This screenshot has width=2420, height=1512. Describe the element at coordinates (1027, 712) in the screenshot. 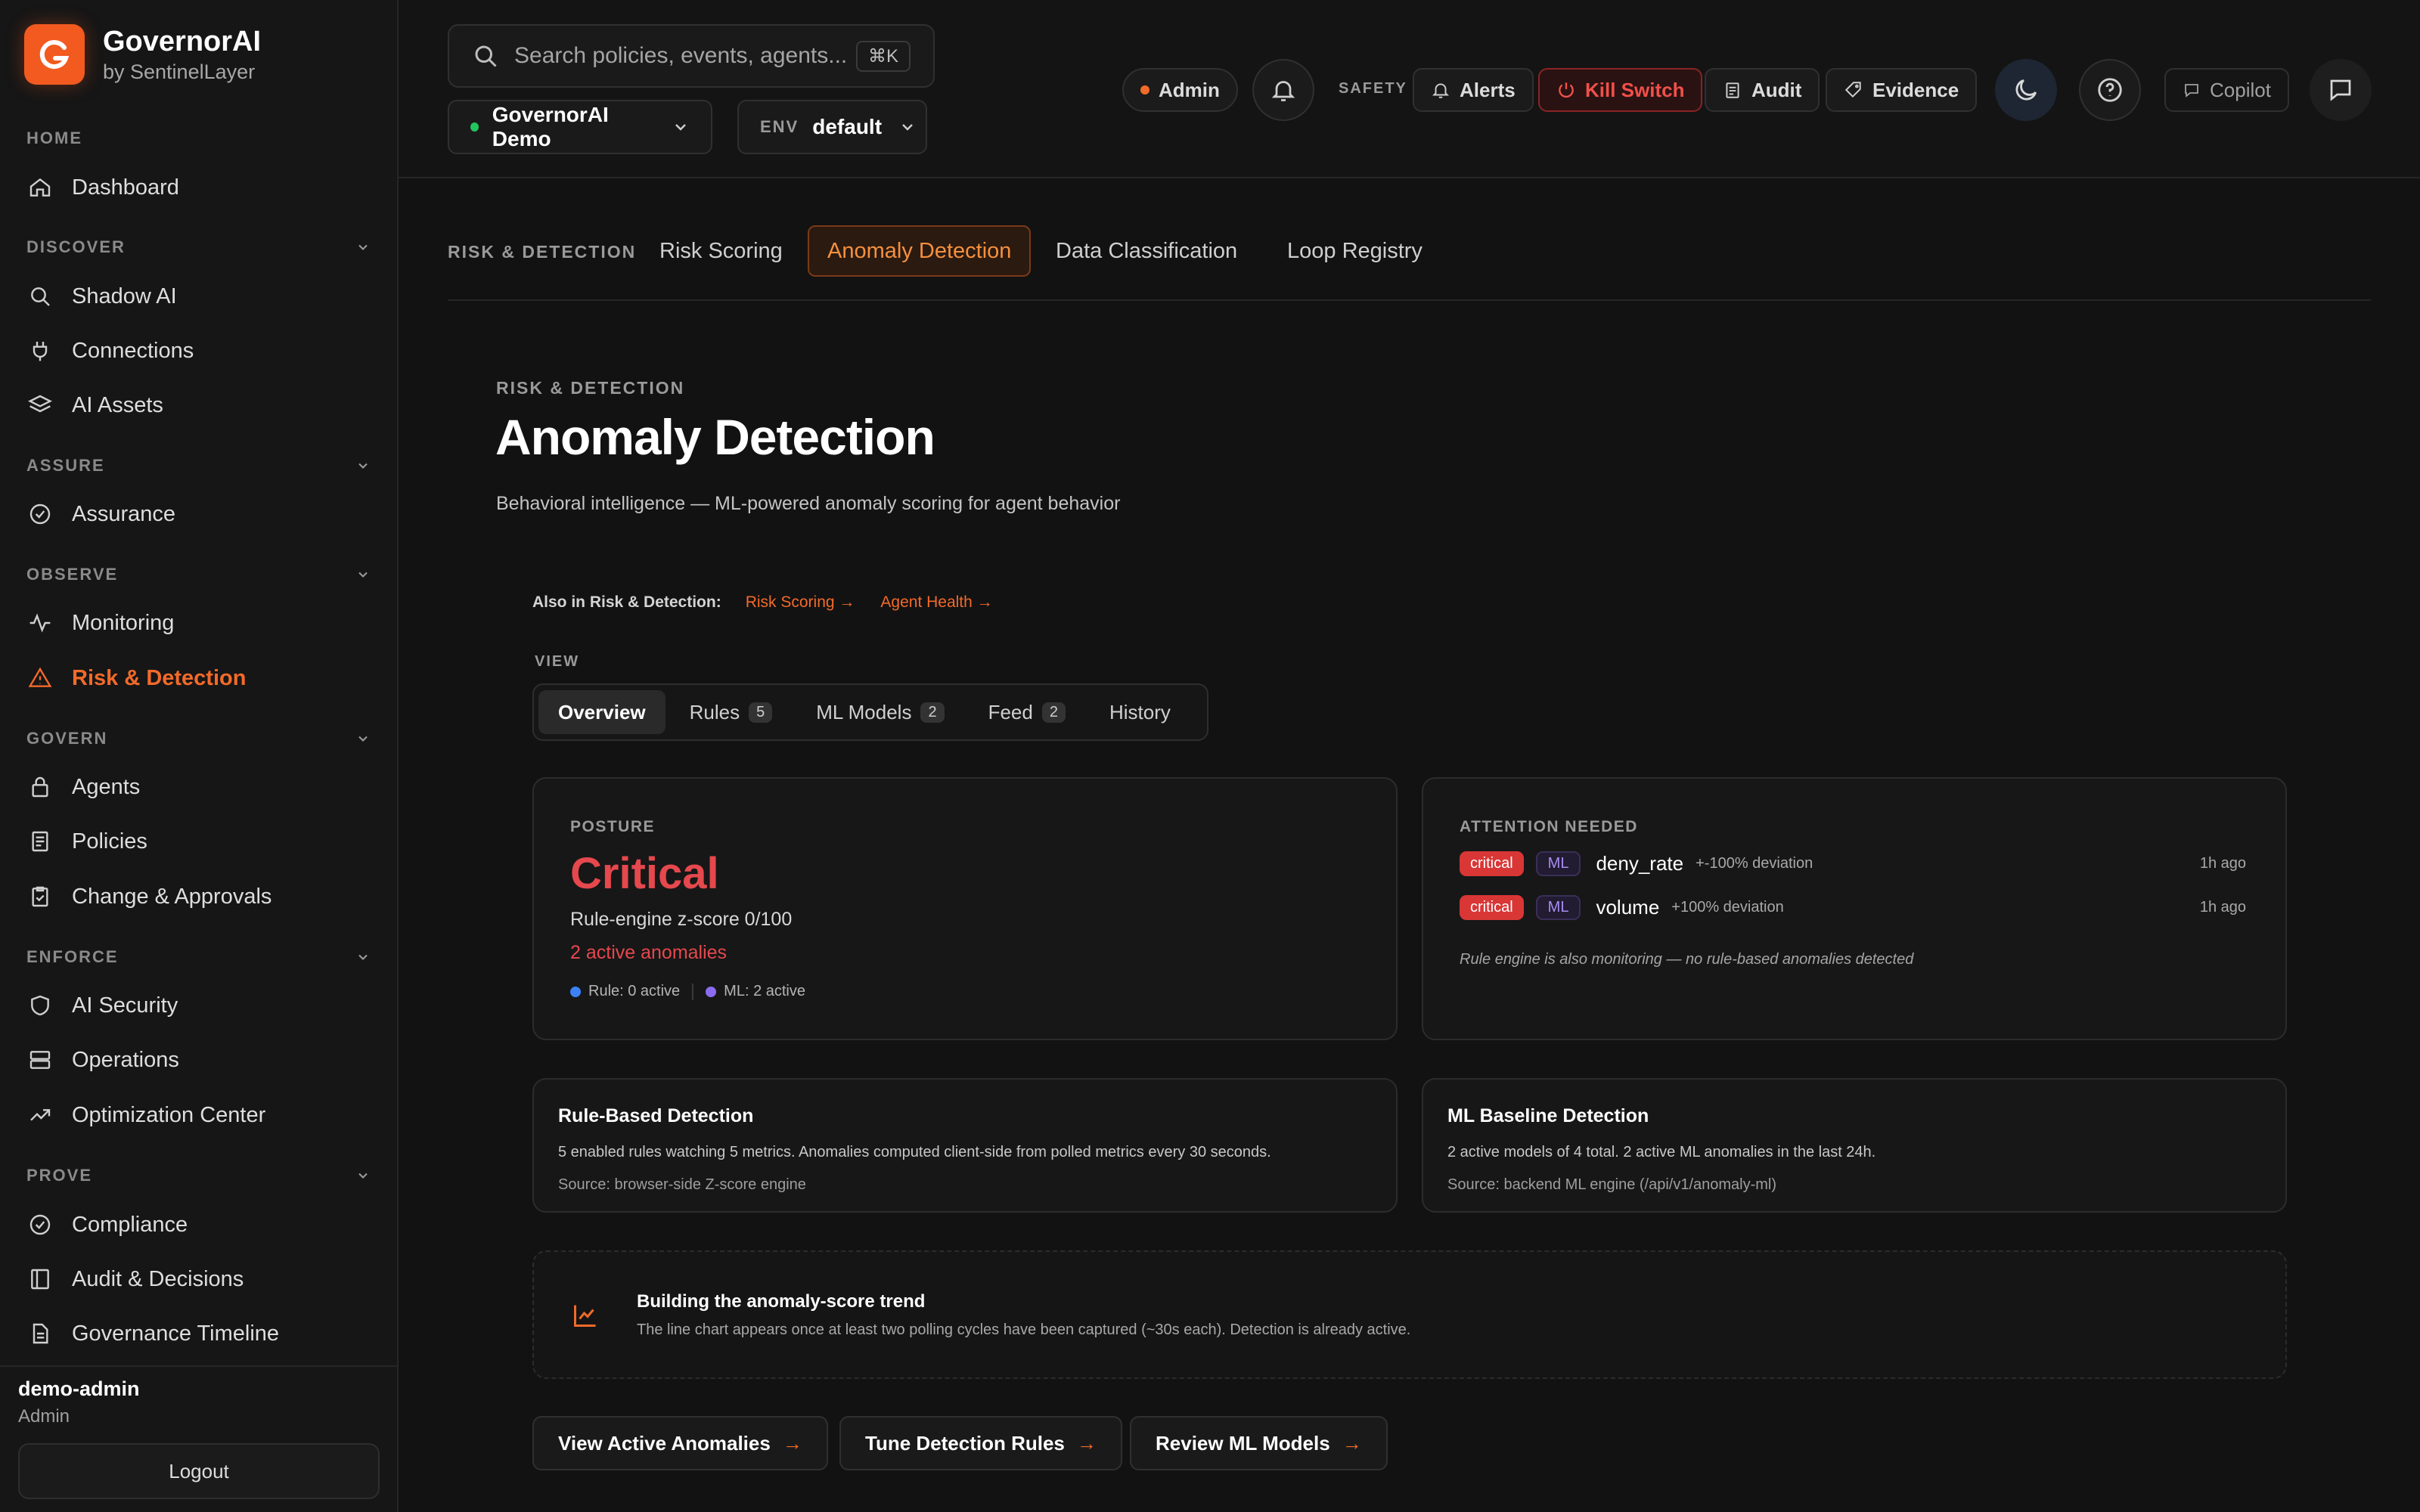

I see `view-tab-feed: Feed 2` at that location.